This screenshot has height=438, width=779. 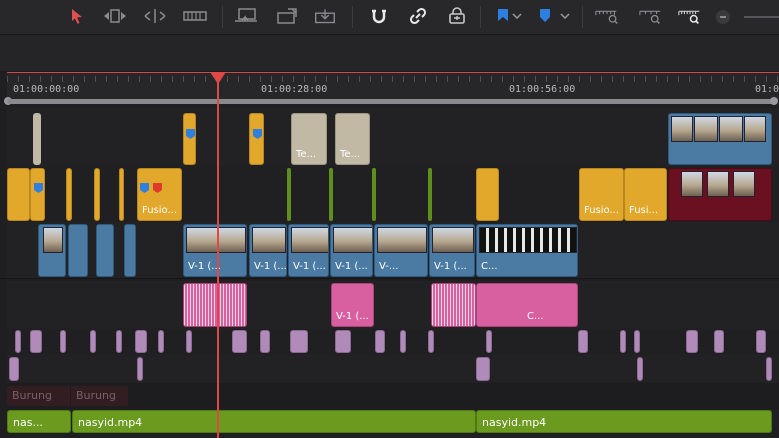 I want to click on timeline-scrollbar, so click(x=391, y=101).